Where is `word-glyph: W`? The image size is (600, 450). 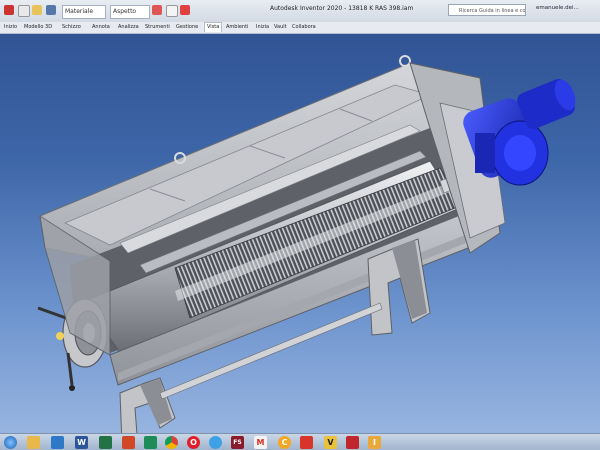 word-glyph: W is located at coordinates (81, 442).